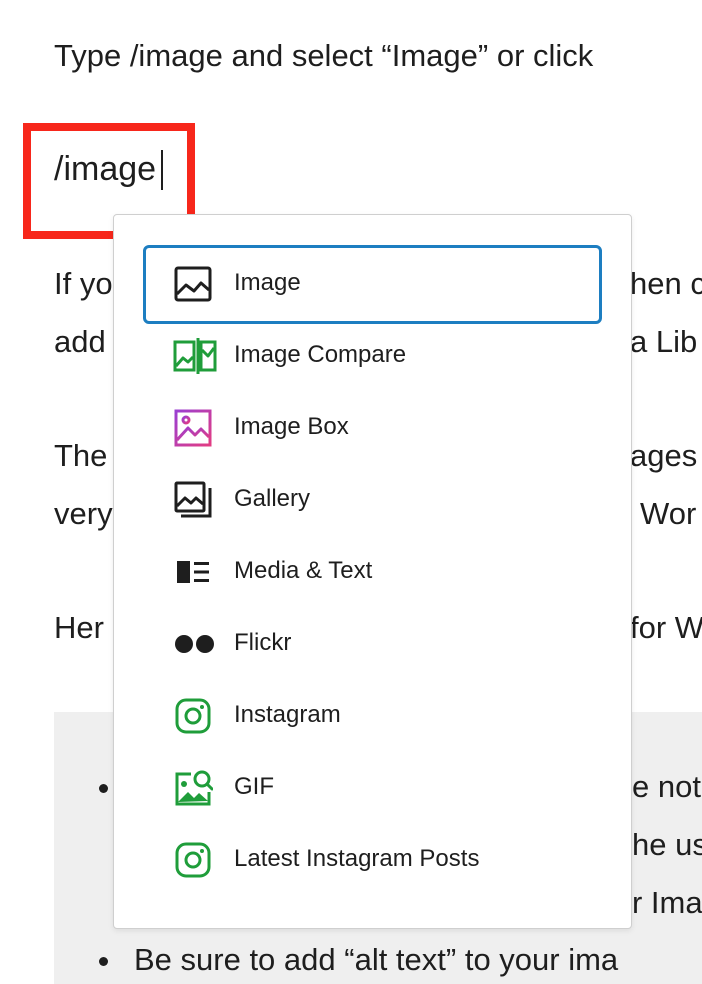  What do you see at coordinates (272, 498) in the screenshot?
I see `inserter-item-label: Gallery` at bounding box center [272, 498].